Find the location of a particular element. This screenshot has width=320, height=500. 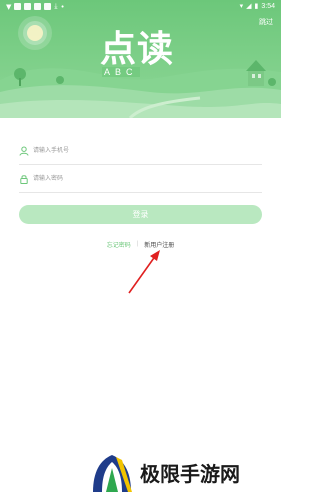

annotation-arrow-icon is located at coordinates (144, 272).